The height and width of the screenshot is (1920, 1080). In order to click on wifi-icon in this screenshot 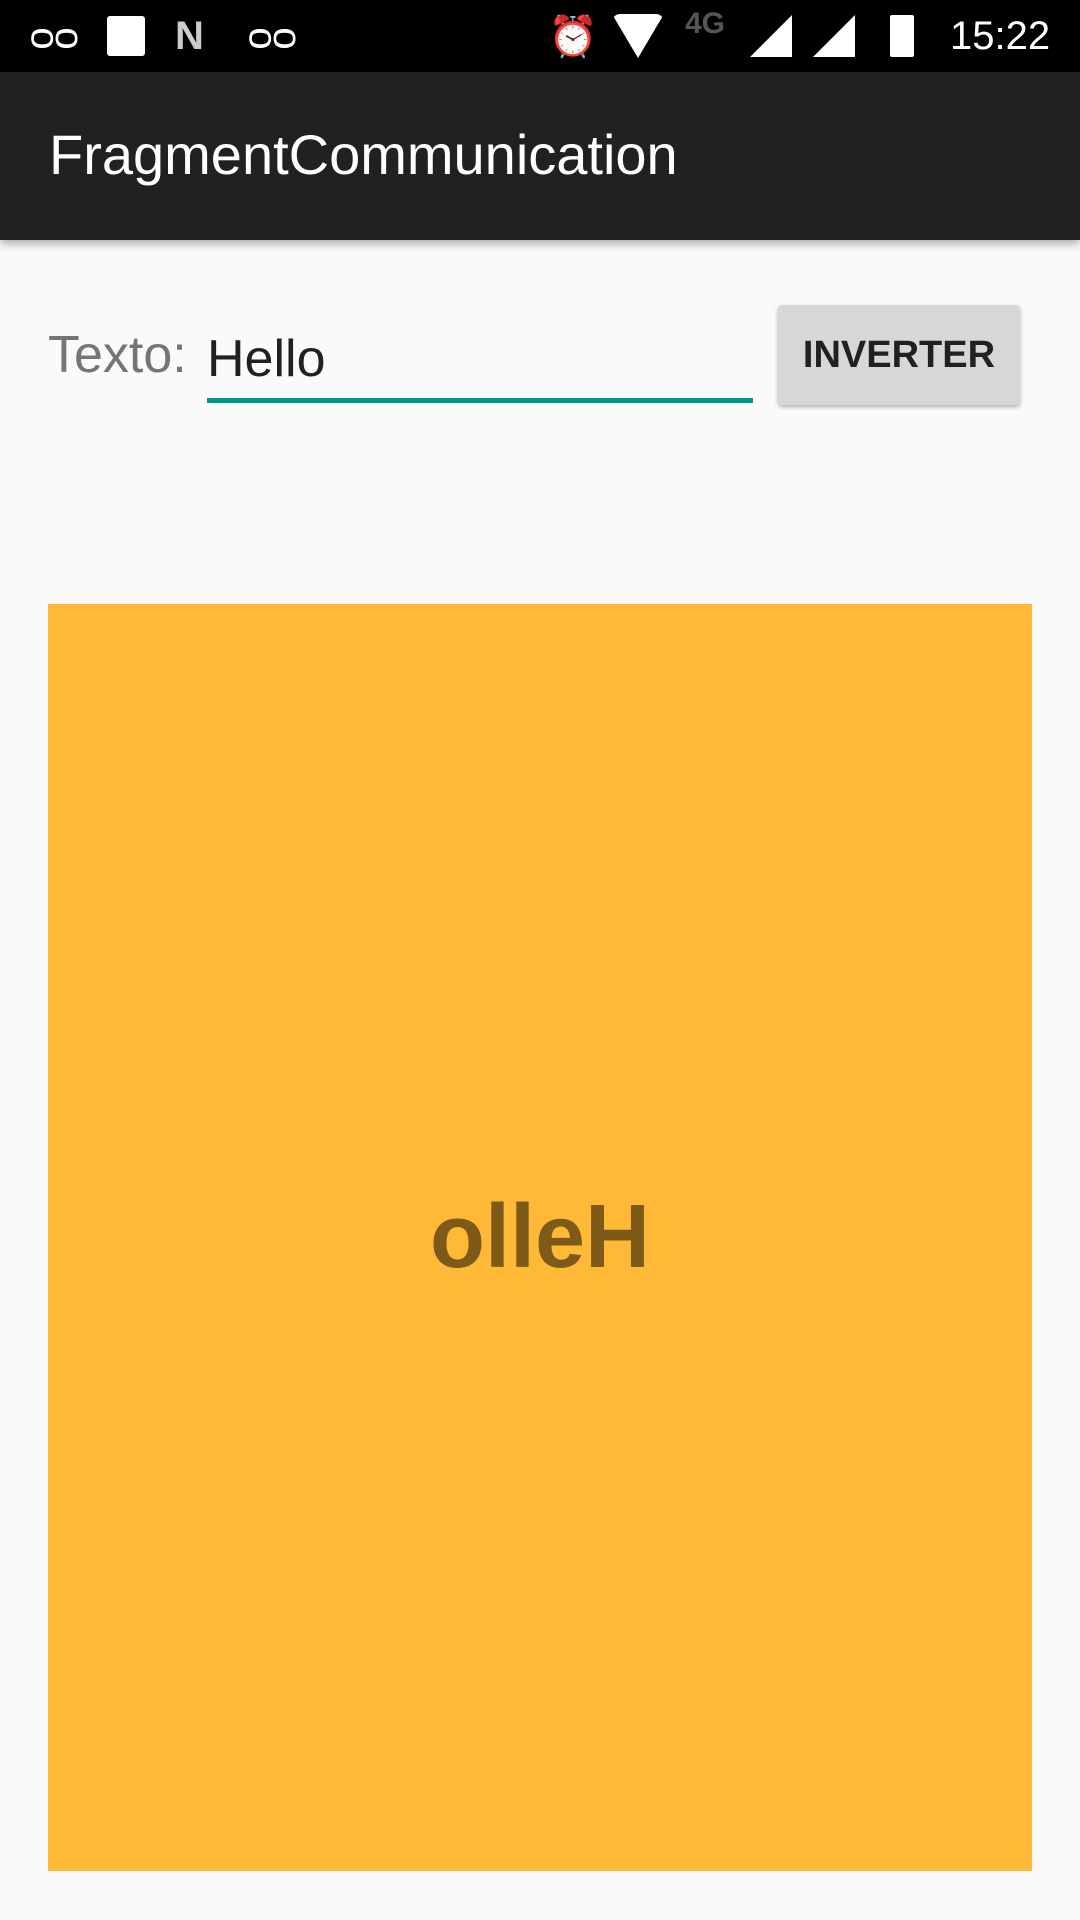, I will do `click(638, 36)`.